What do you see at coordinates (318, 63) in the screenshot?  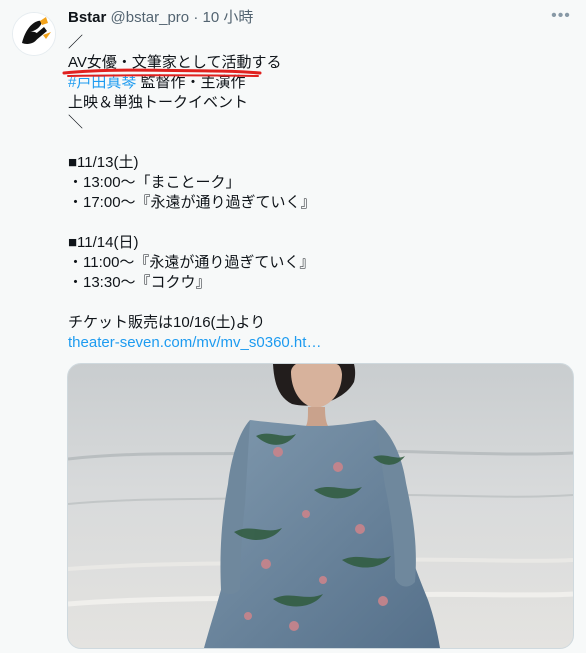 I see `text-line-highlighted: AV女優・文筆家として活動する` at bounding box center [318, 63].